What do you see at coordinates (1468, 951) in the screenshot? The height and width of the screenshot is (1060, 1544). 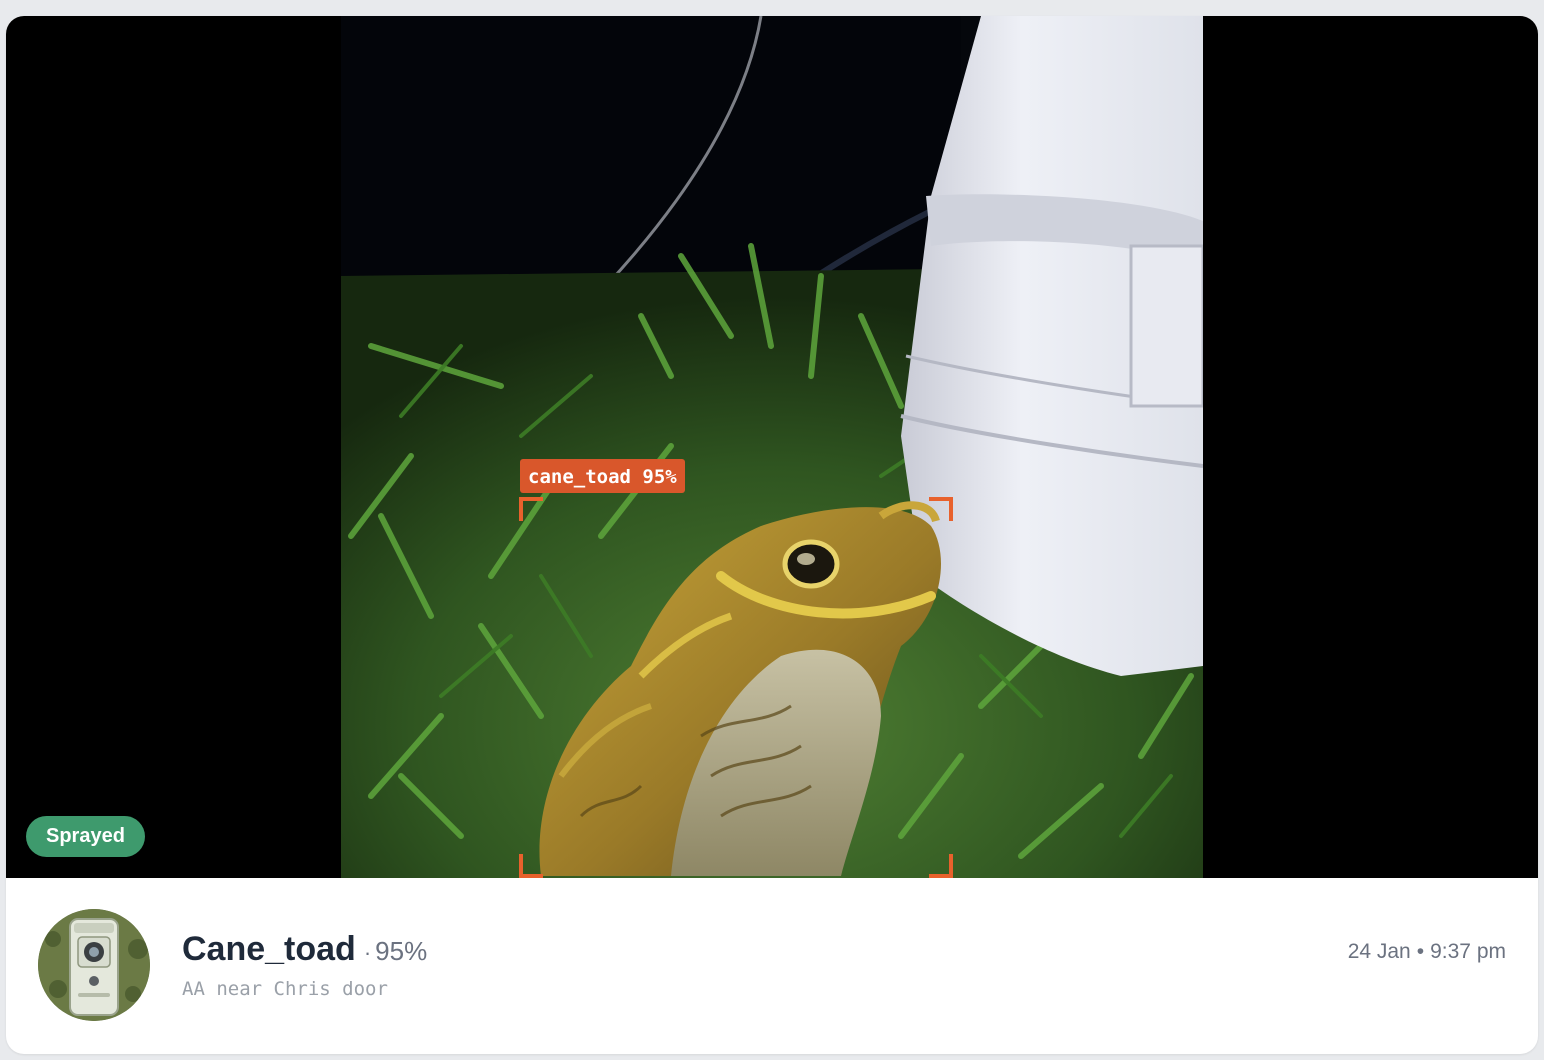 I see `detection-time: 9:37 pm` at bounding box center [1468, 951].